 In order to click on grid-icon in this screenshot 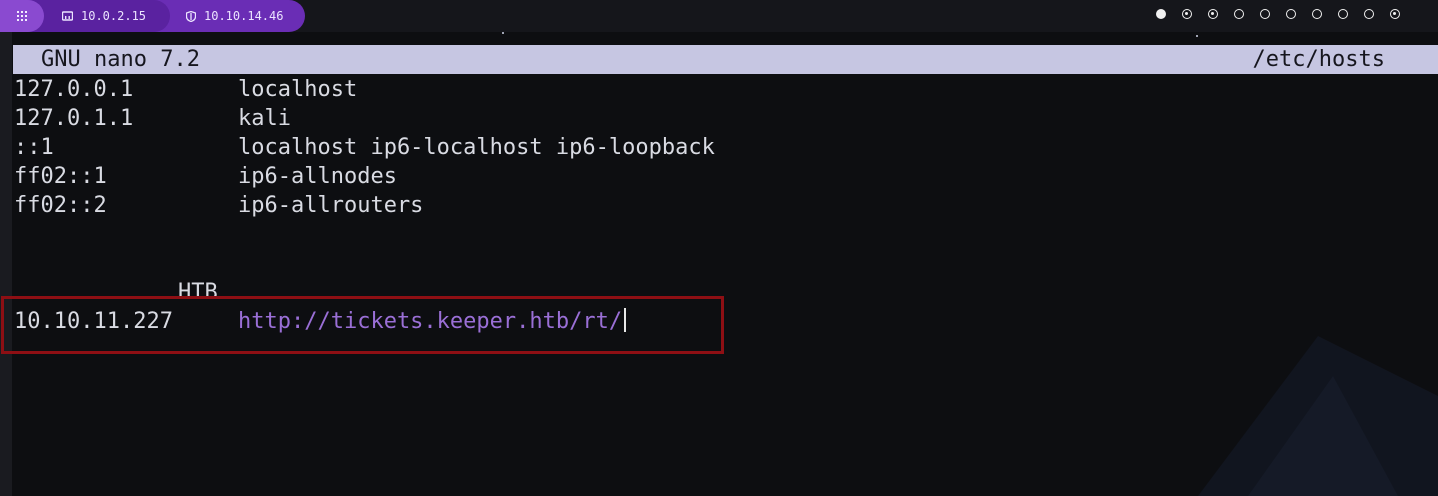, I will do `click(22, 16)`.